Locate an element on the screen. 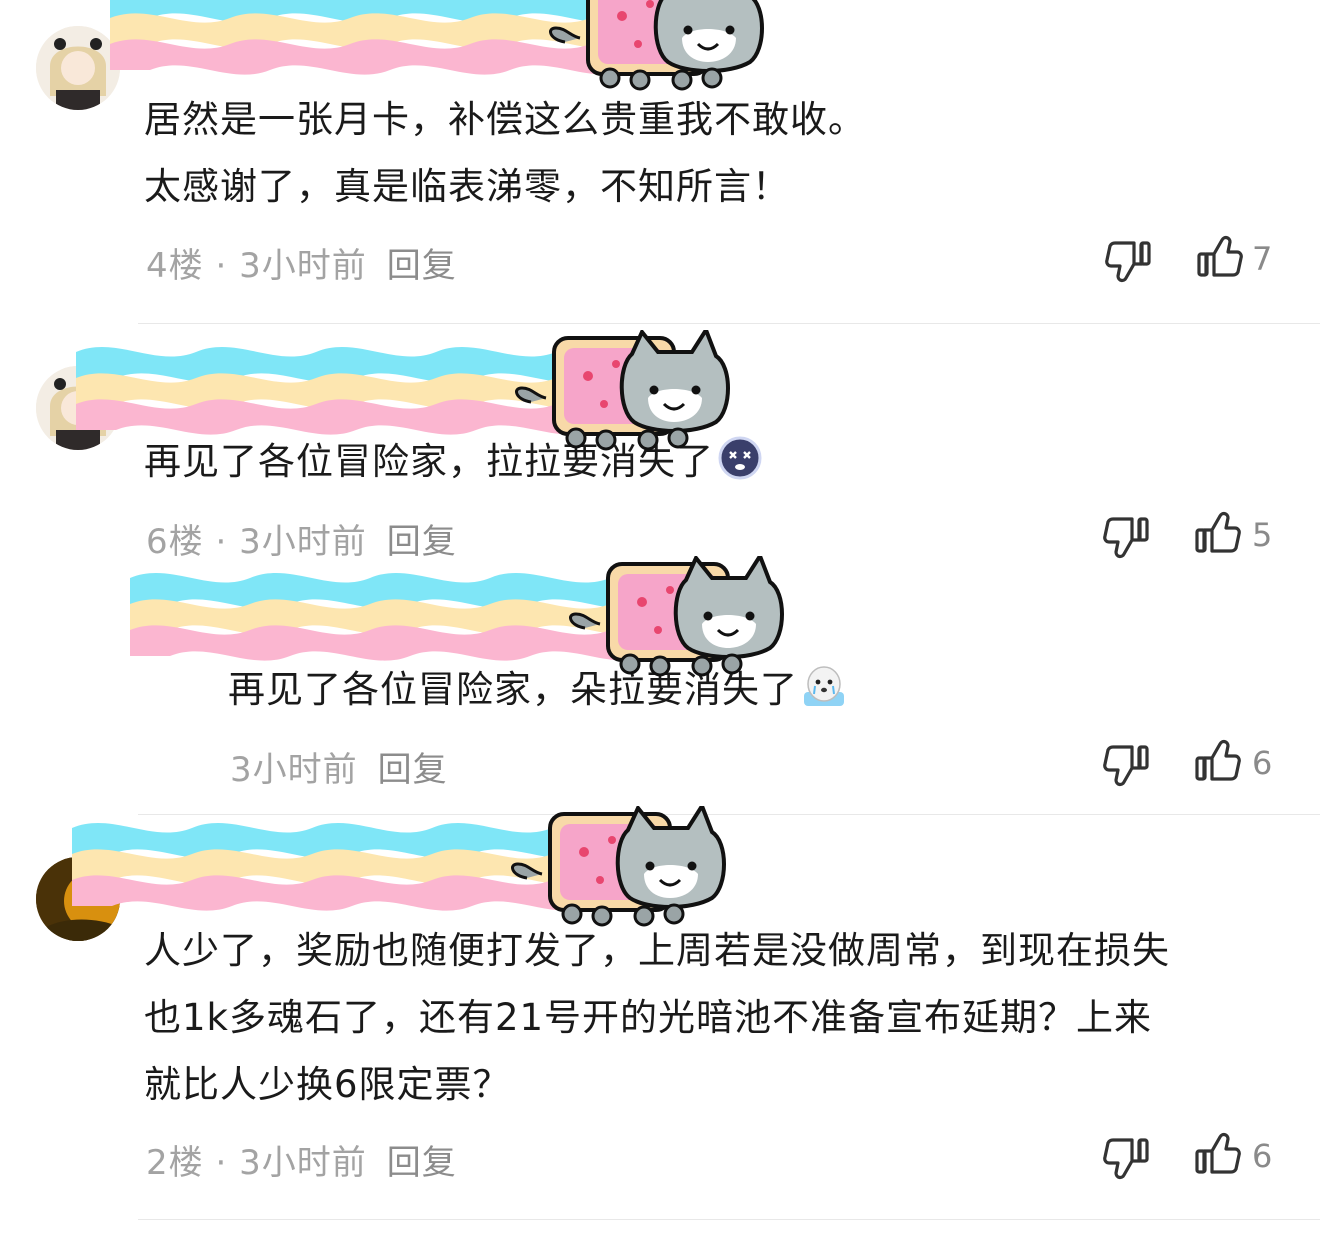 This screenshot has width=1320, height=1238. comment-line: 再见了各位冒险家，拉拉要消失了 is located at coordinates (453, 461).